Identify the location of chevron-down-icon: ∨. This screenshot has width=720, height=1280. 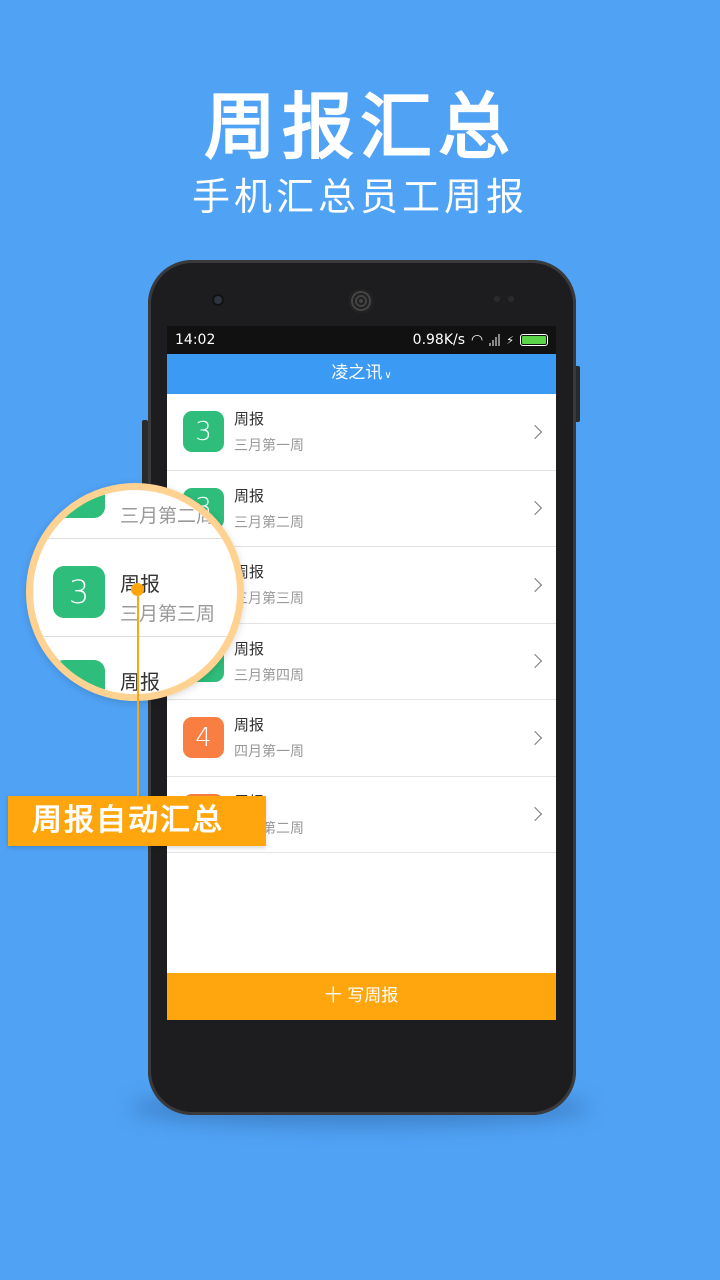
(388, 375).